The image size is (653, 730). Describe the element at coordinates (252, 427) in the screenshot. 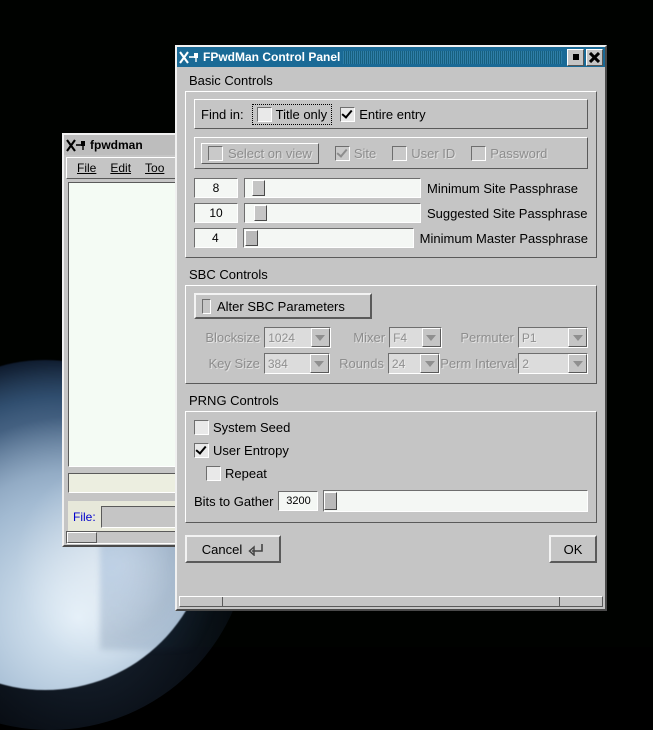

I see `system-seed-label: System Seed` at that location.